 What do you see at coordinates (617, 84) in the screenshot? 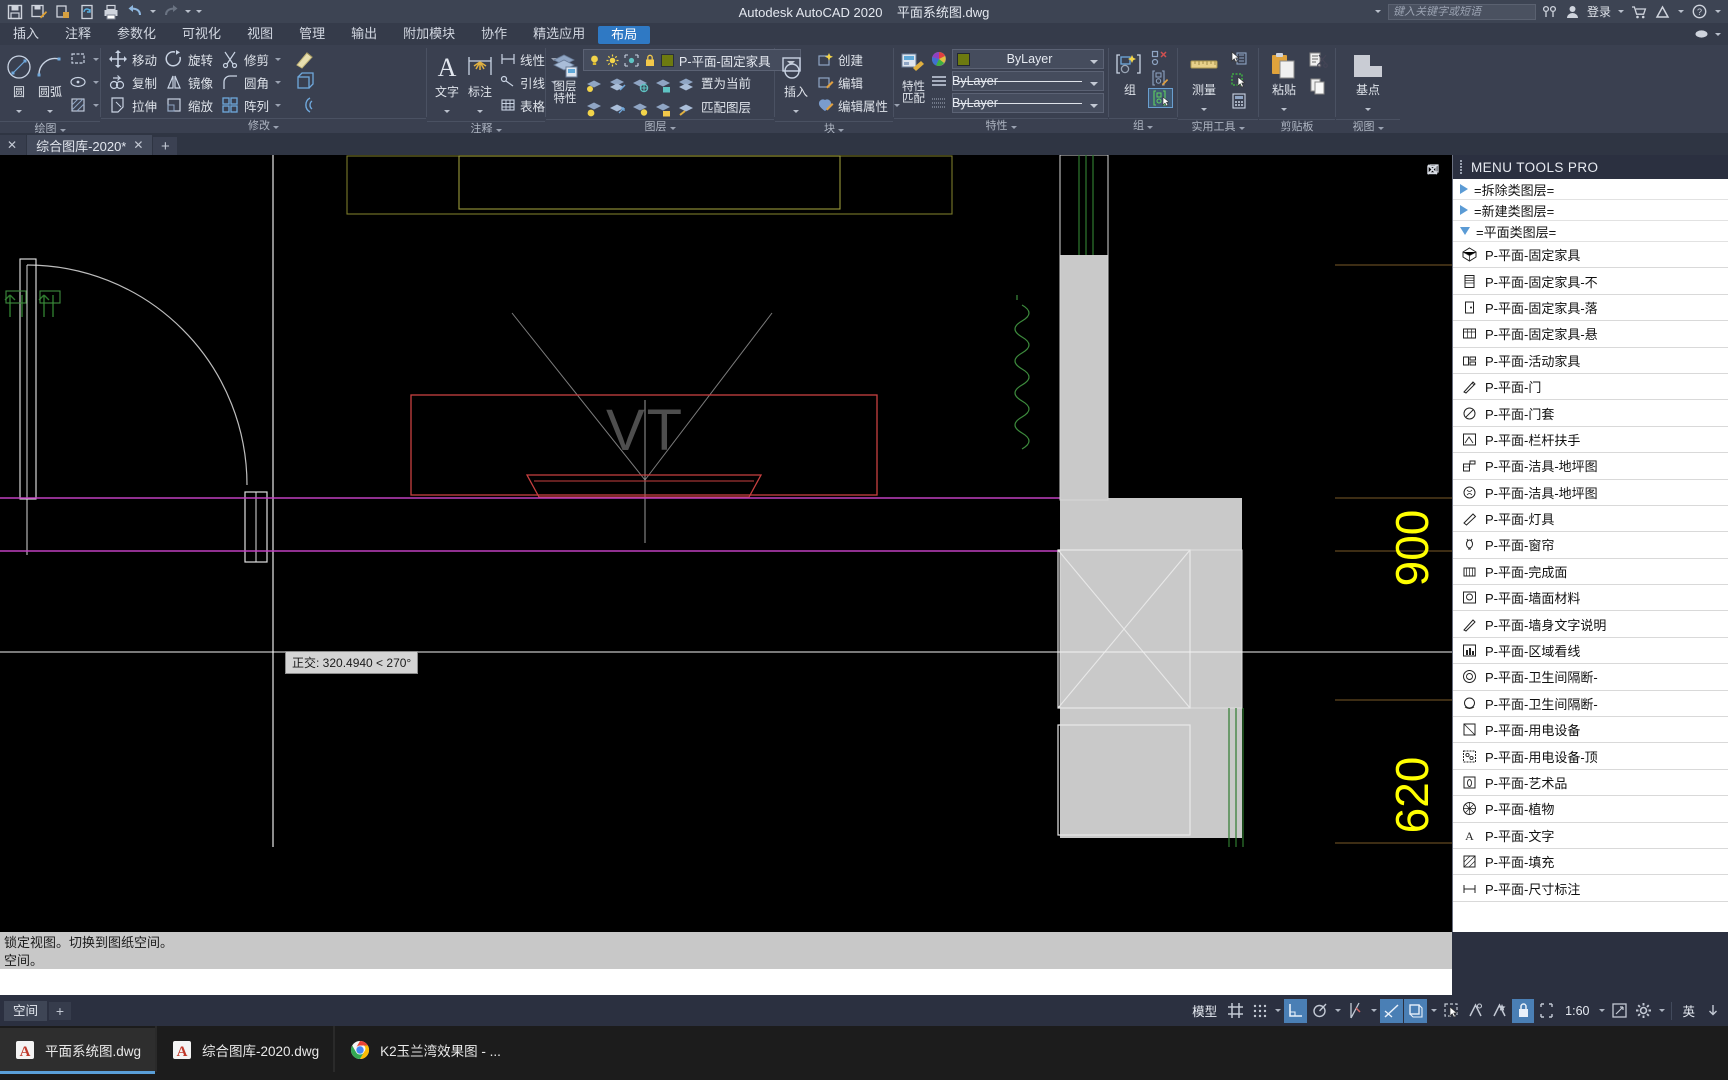
I see `layer-isolate-icon` at bounding box center [617, 84].